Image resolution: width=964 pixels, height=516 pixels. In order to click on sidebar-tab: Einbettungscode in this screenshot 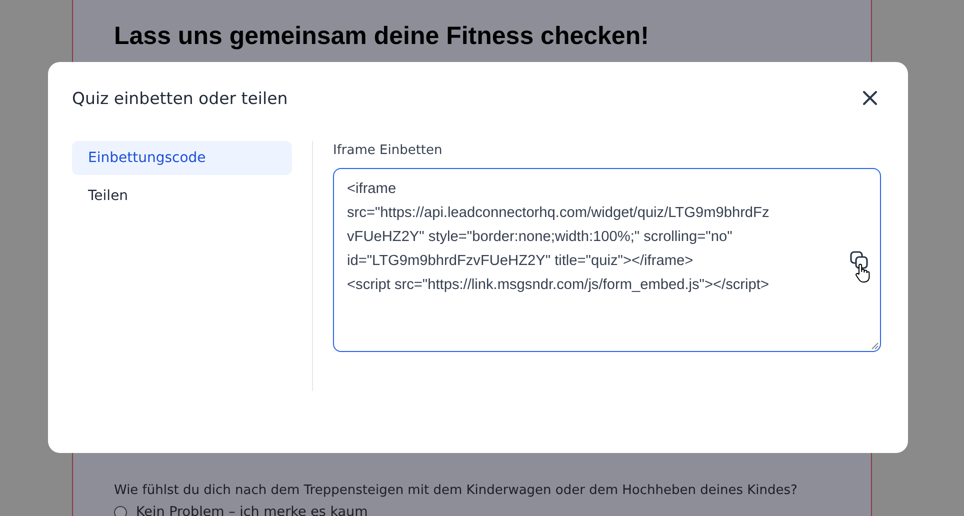, I will do `click(182, 158)`.